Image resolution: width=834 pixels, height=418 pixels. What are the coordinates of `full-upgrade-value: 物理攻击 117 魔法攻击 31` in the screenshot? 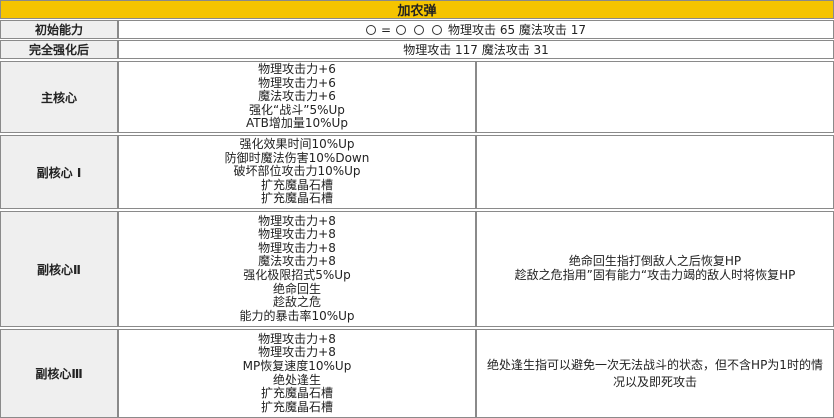 It's located at (476, 49).